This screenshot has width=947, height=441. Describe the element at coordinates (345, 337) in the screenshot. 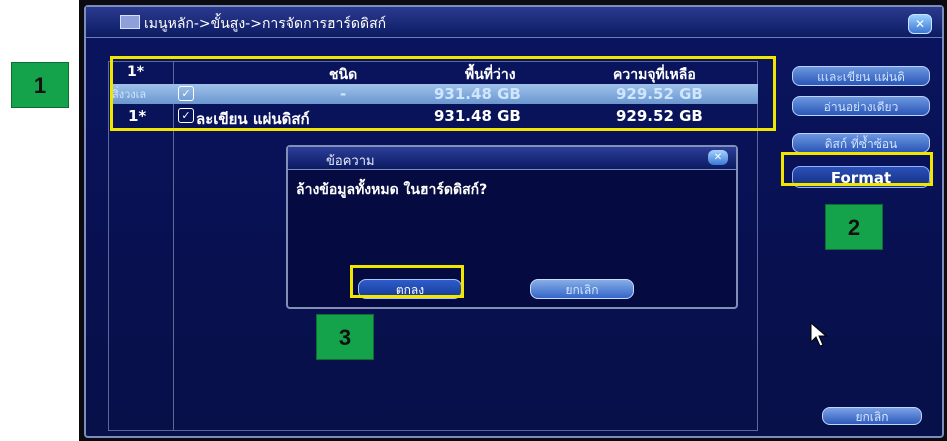

I see `callout-3: 3` at that location.